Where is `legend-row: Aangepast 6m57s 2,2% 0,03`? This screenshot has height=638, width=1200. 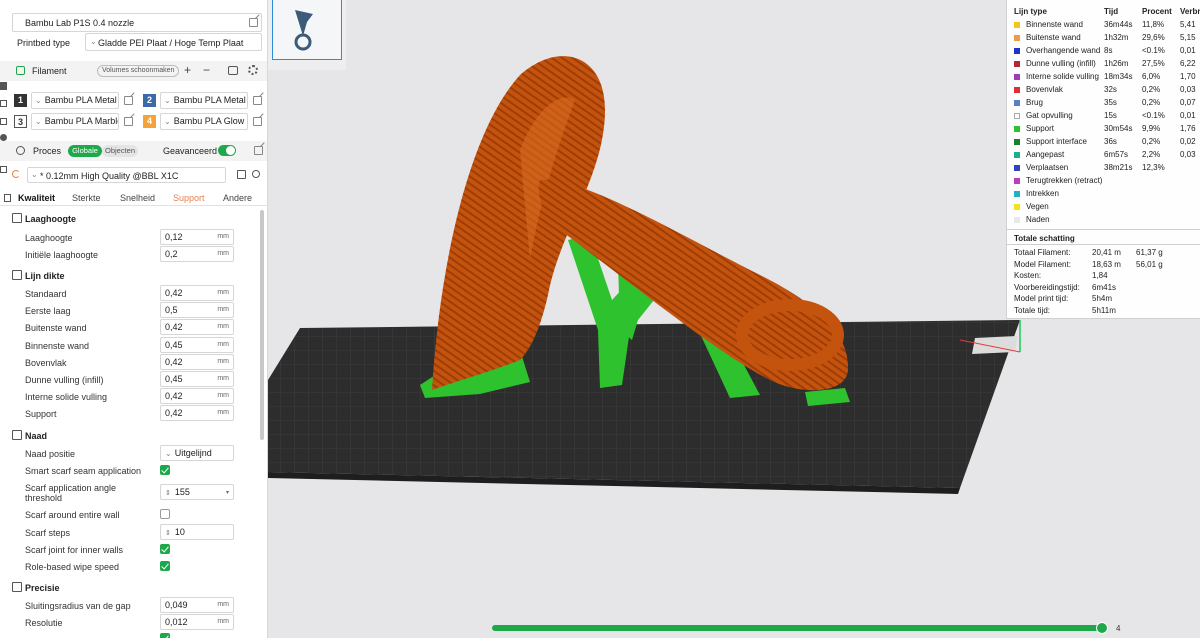 legend-row: Aangepast 6m57s 2,2% 0,03 is located at coordinates (1103, 155).